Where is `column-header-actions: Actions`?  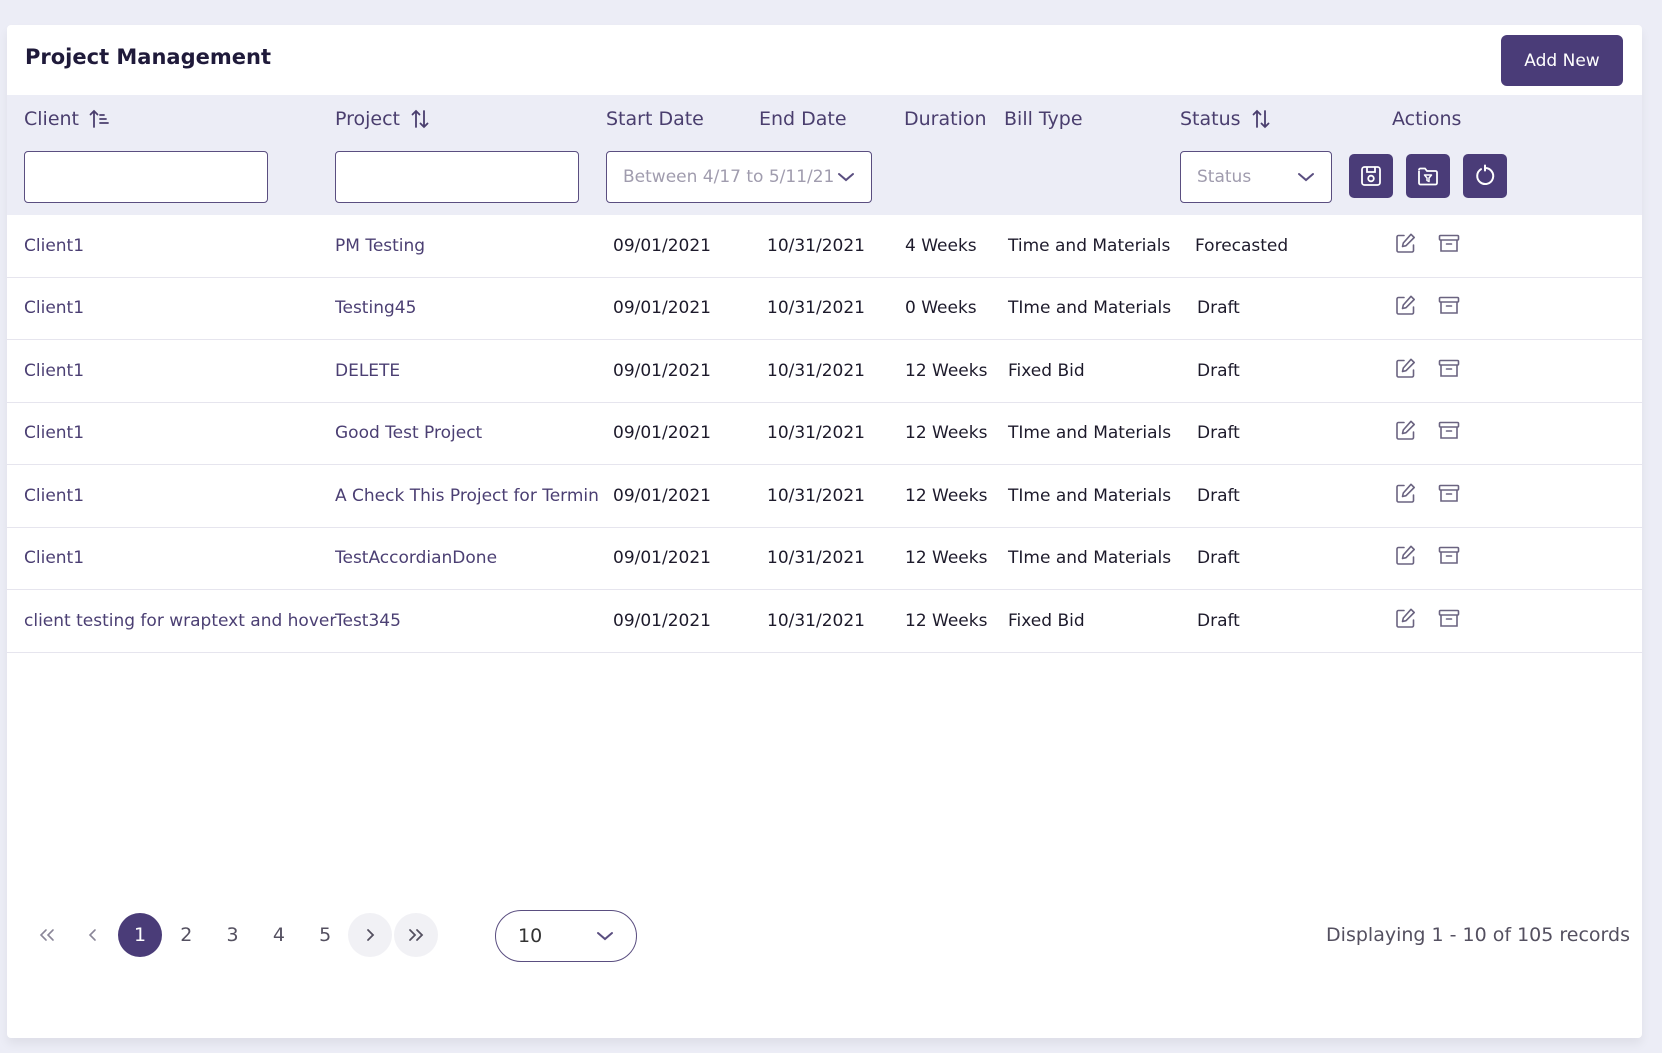 column-header-actions: Actions is located at coordinates (1426, 119).